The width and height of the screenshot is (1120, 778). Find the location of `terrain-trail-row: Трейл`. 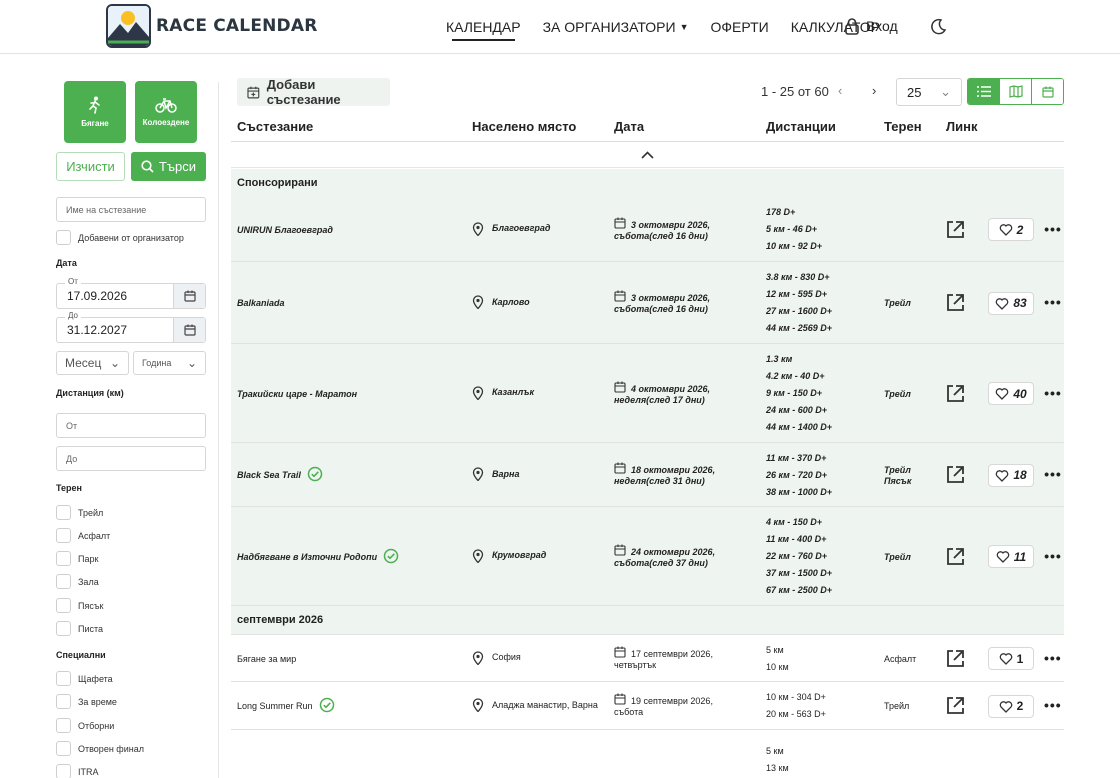

terrain-trail-row: Трейл is located at coordinates (79, 512).